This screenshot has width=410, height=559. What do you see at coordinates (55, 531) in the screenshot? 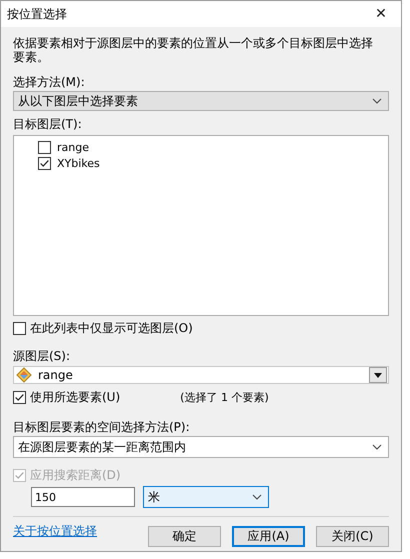
I see `help-link: 关于按位置选择` at bounding box center [55, 531].